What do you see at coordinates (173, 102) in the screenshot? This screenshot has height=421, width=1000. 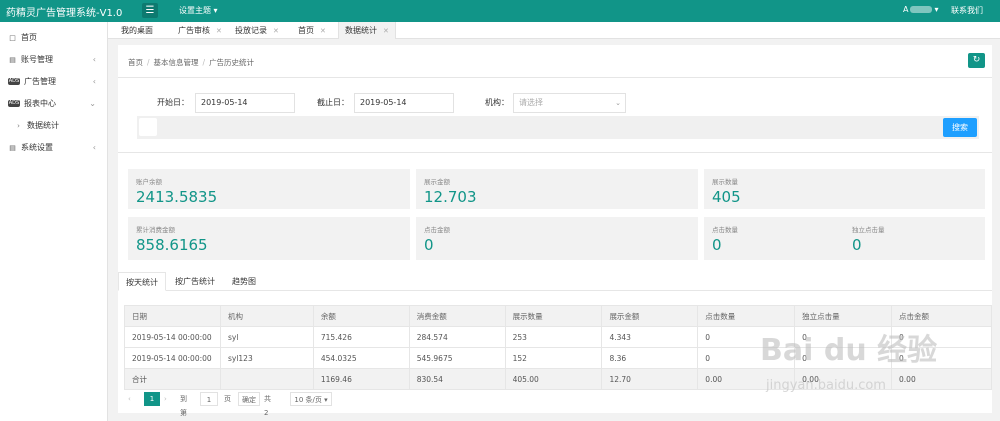 I see `start-date-label: 开始日：` at bounding box center [173, 102].